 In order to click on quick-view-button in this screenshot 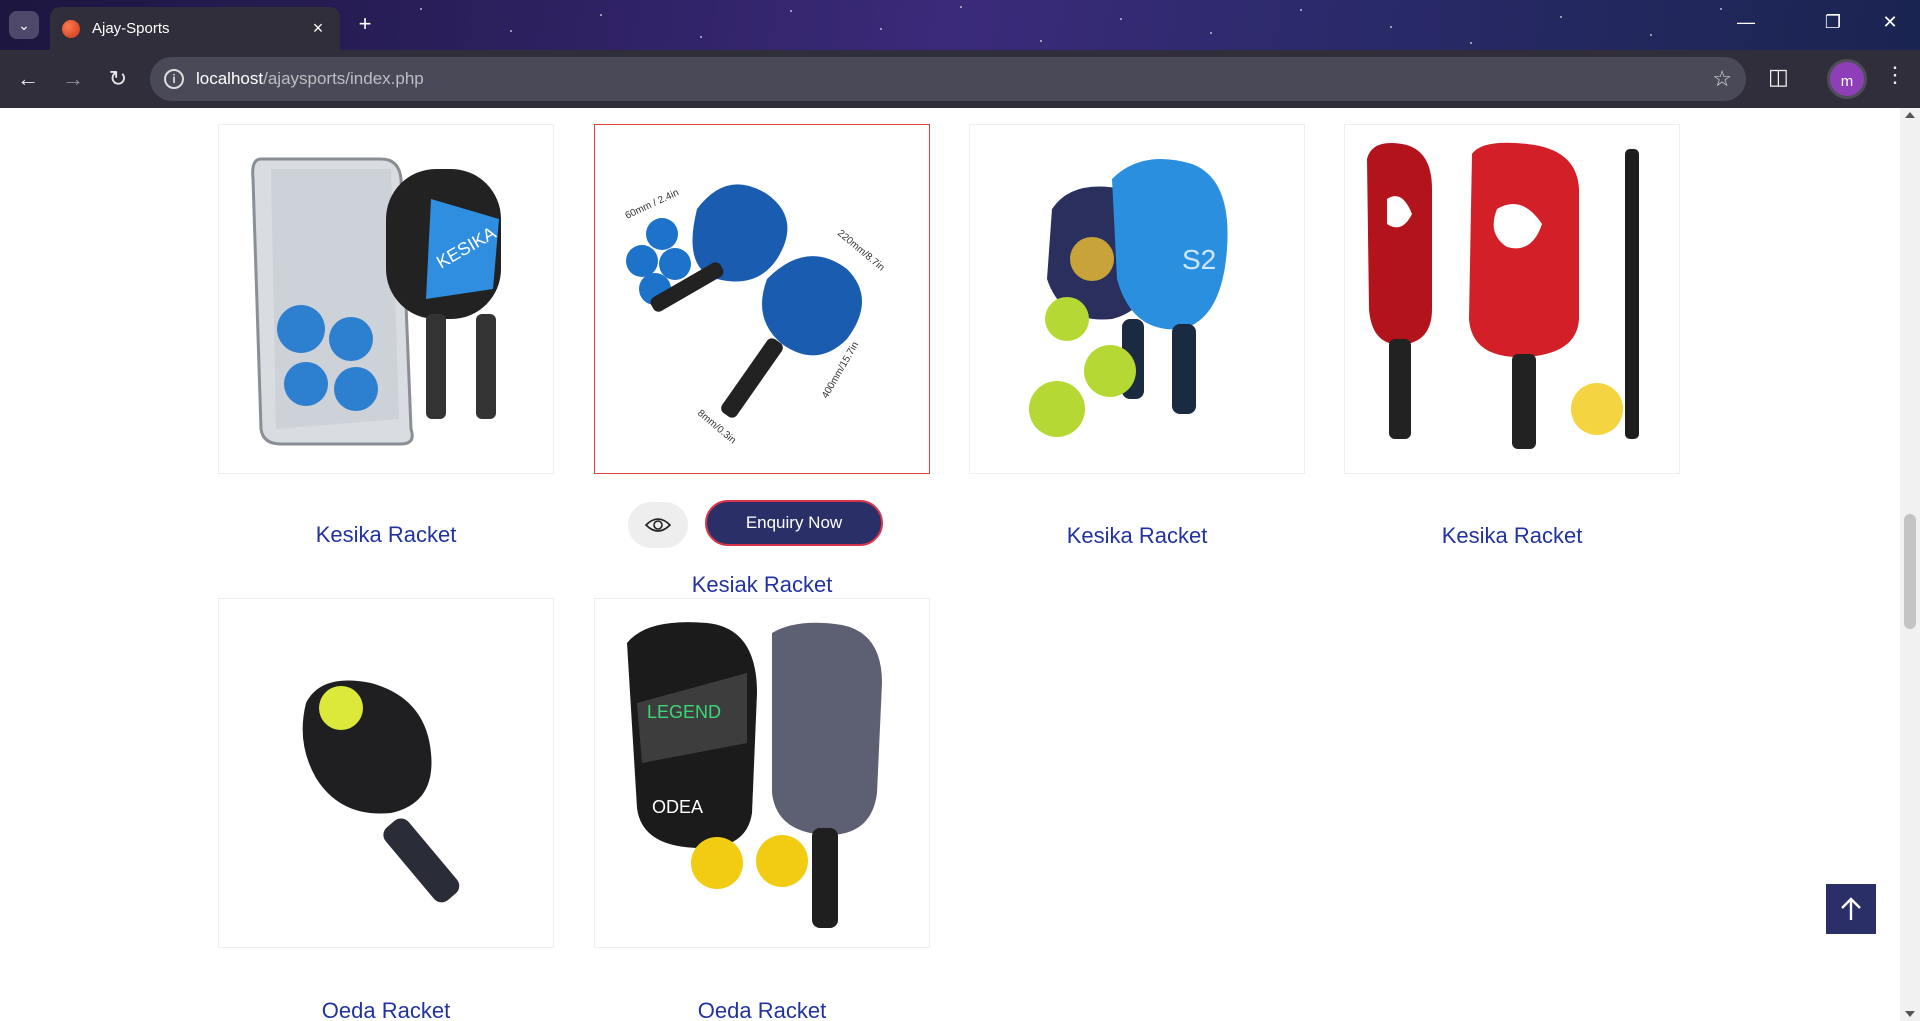, I will do `click(658, 525)`.